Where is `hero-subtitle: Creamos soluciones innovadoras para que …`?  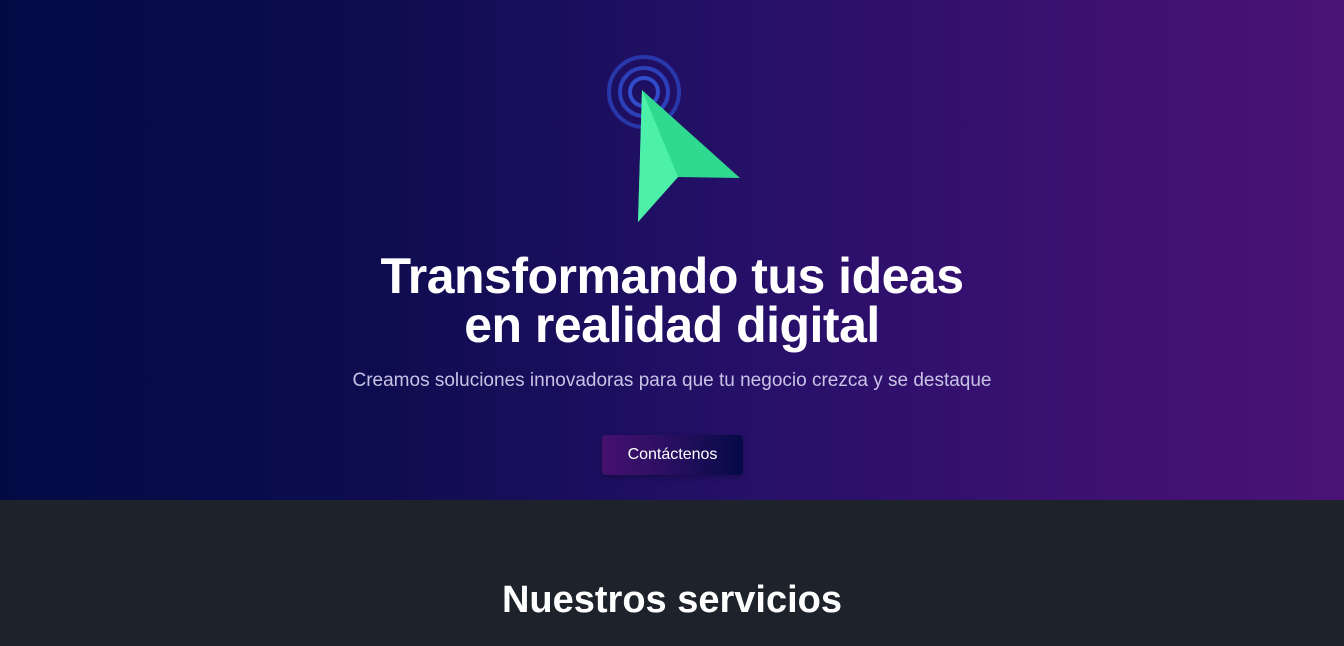
hero-subtitle: Creamos soluciones innovadoras para que … is located at coordinates (672, 380).